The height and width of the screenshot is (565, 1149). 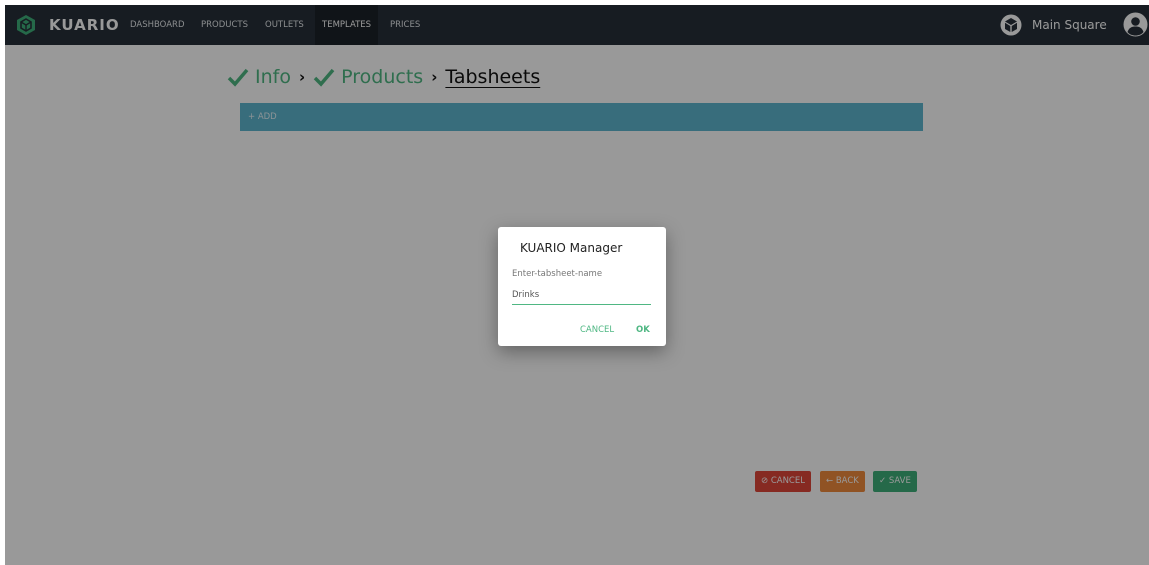 What do you see at coordinates (571, 248) in the screenshot?
I see `dialog-title: KUARIO Manager` at bounding box center [571, 248].